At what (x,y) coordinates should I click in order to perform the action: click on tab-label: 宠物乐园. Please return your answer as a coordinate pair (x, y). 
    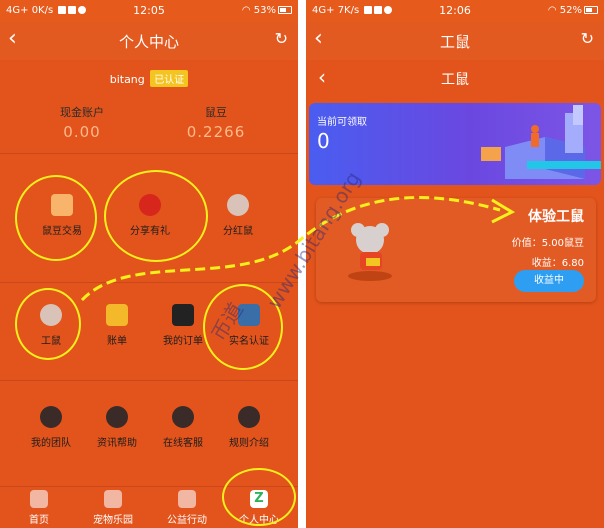
    Looking at the image, I should click on (113, 520).